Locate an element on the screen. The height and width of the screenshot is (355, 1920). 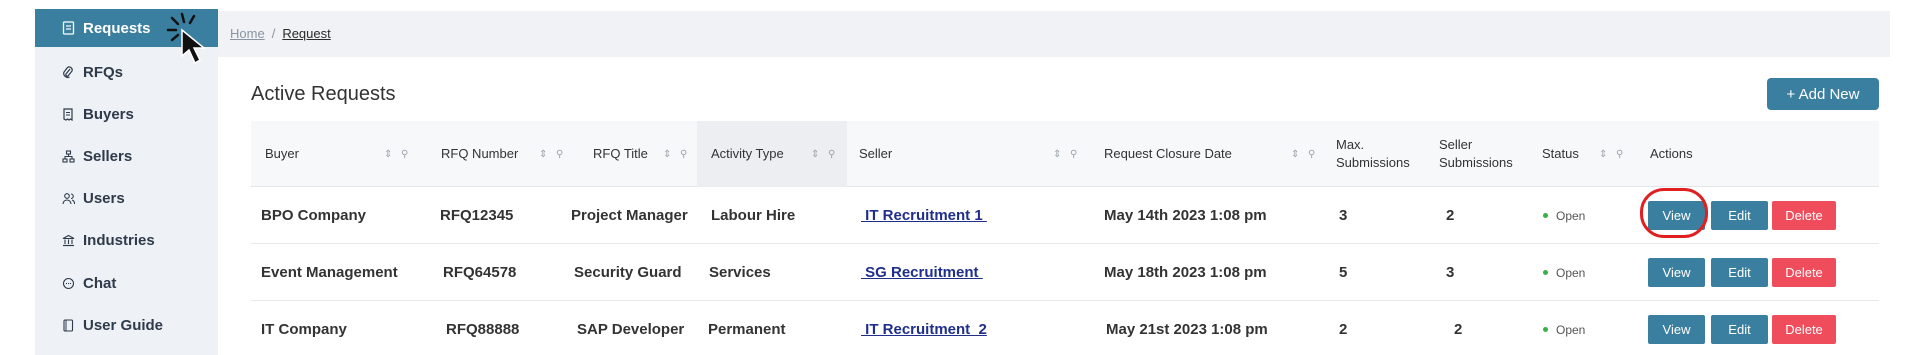
cell-seller: IT Recruitment 1 is located at coordinates (924, 215).